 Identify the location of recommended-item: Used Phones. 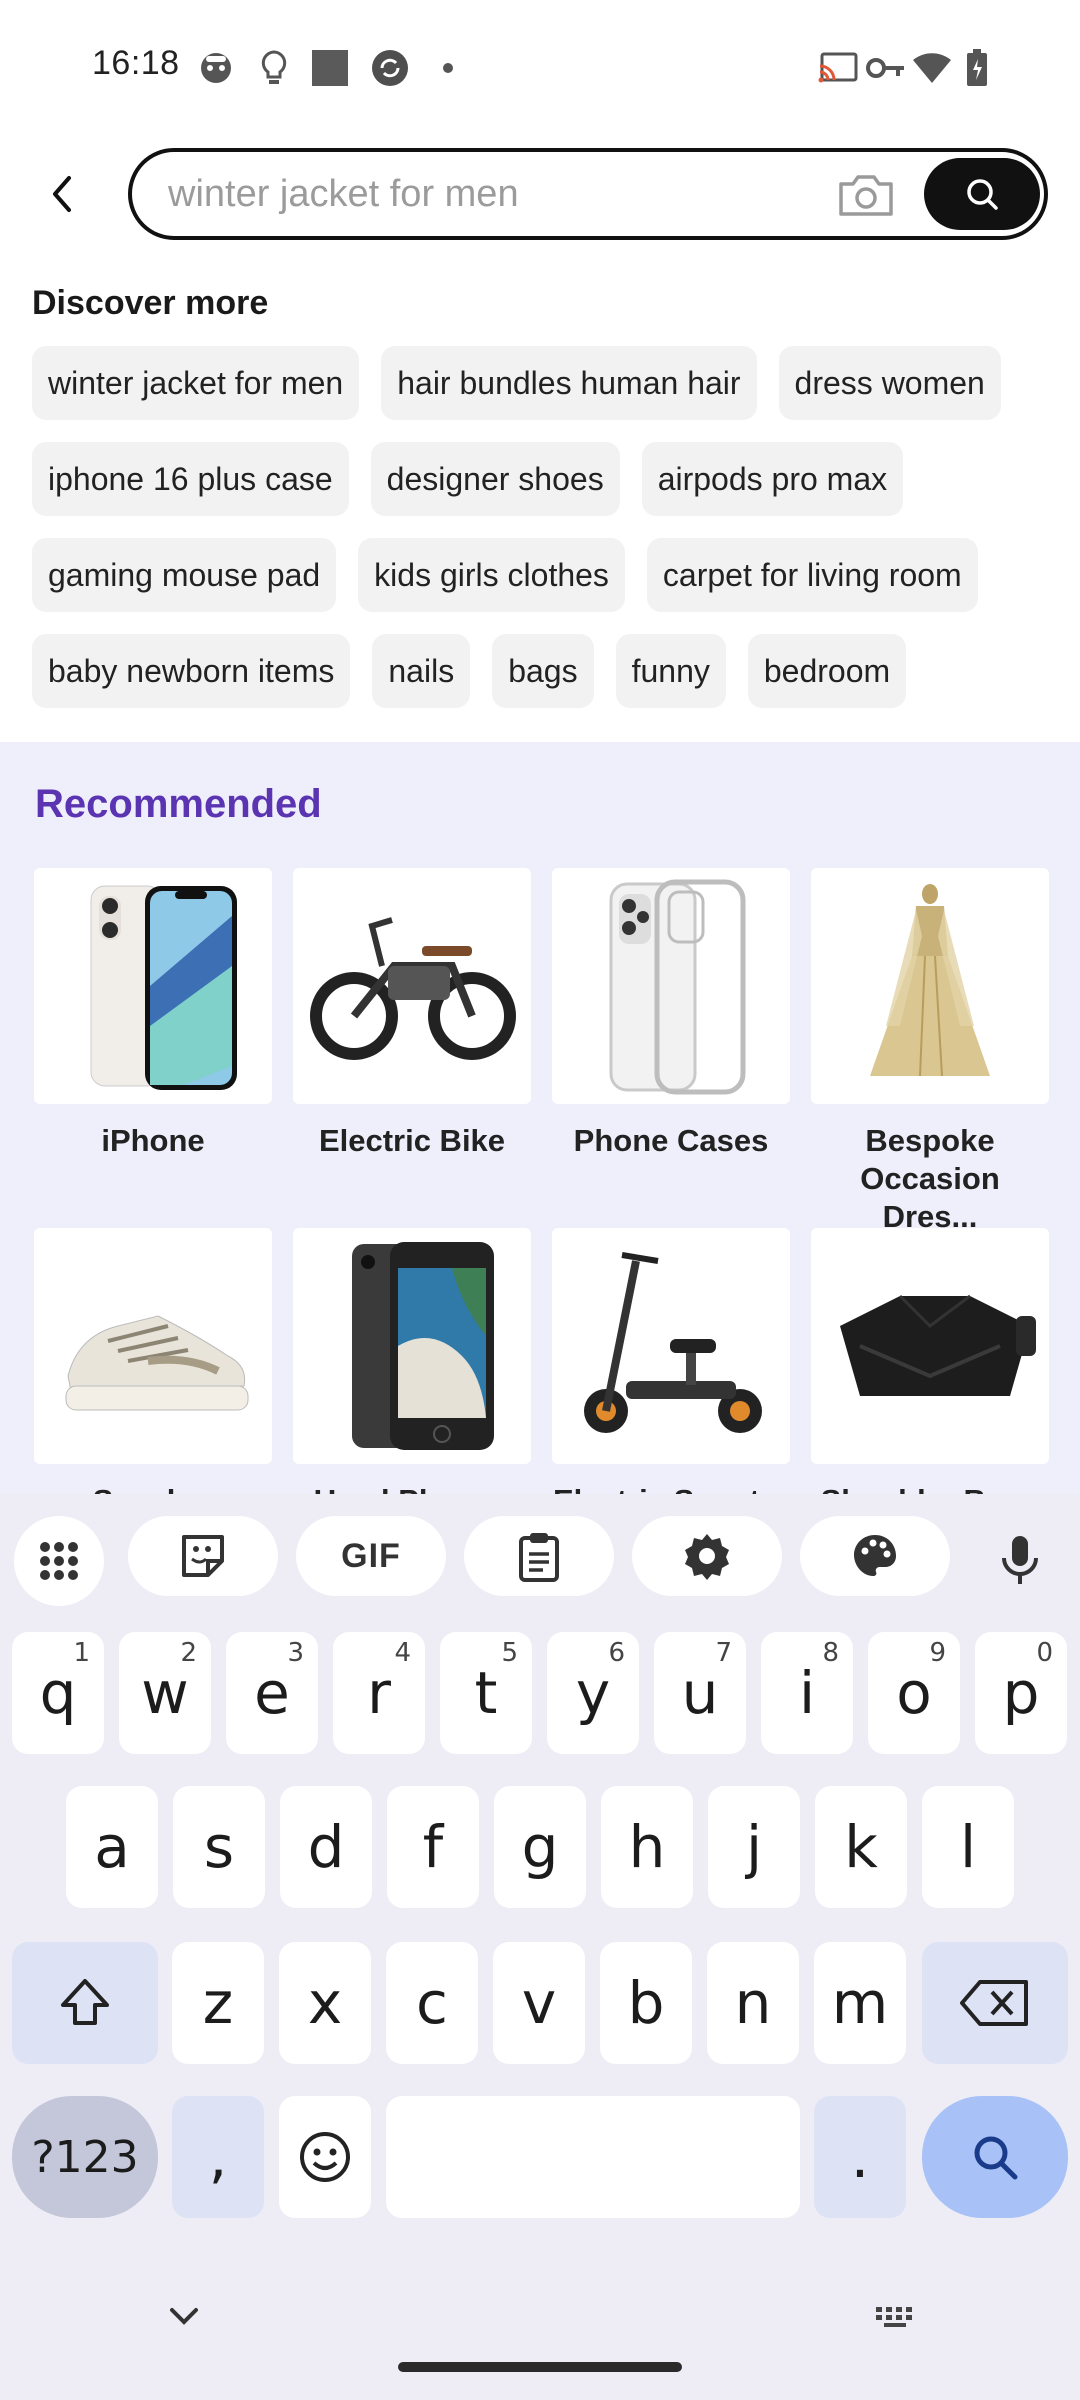
(412, 1361).